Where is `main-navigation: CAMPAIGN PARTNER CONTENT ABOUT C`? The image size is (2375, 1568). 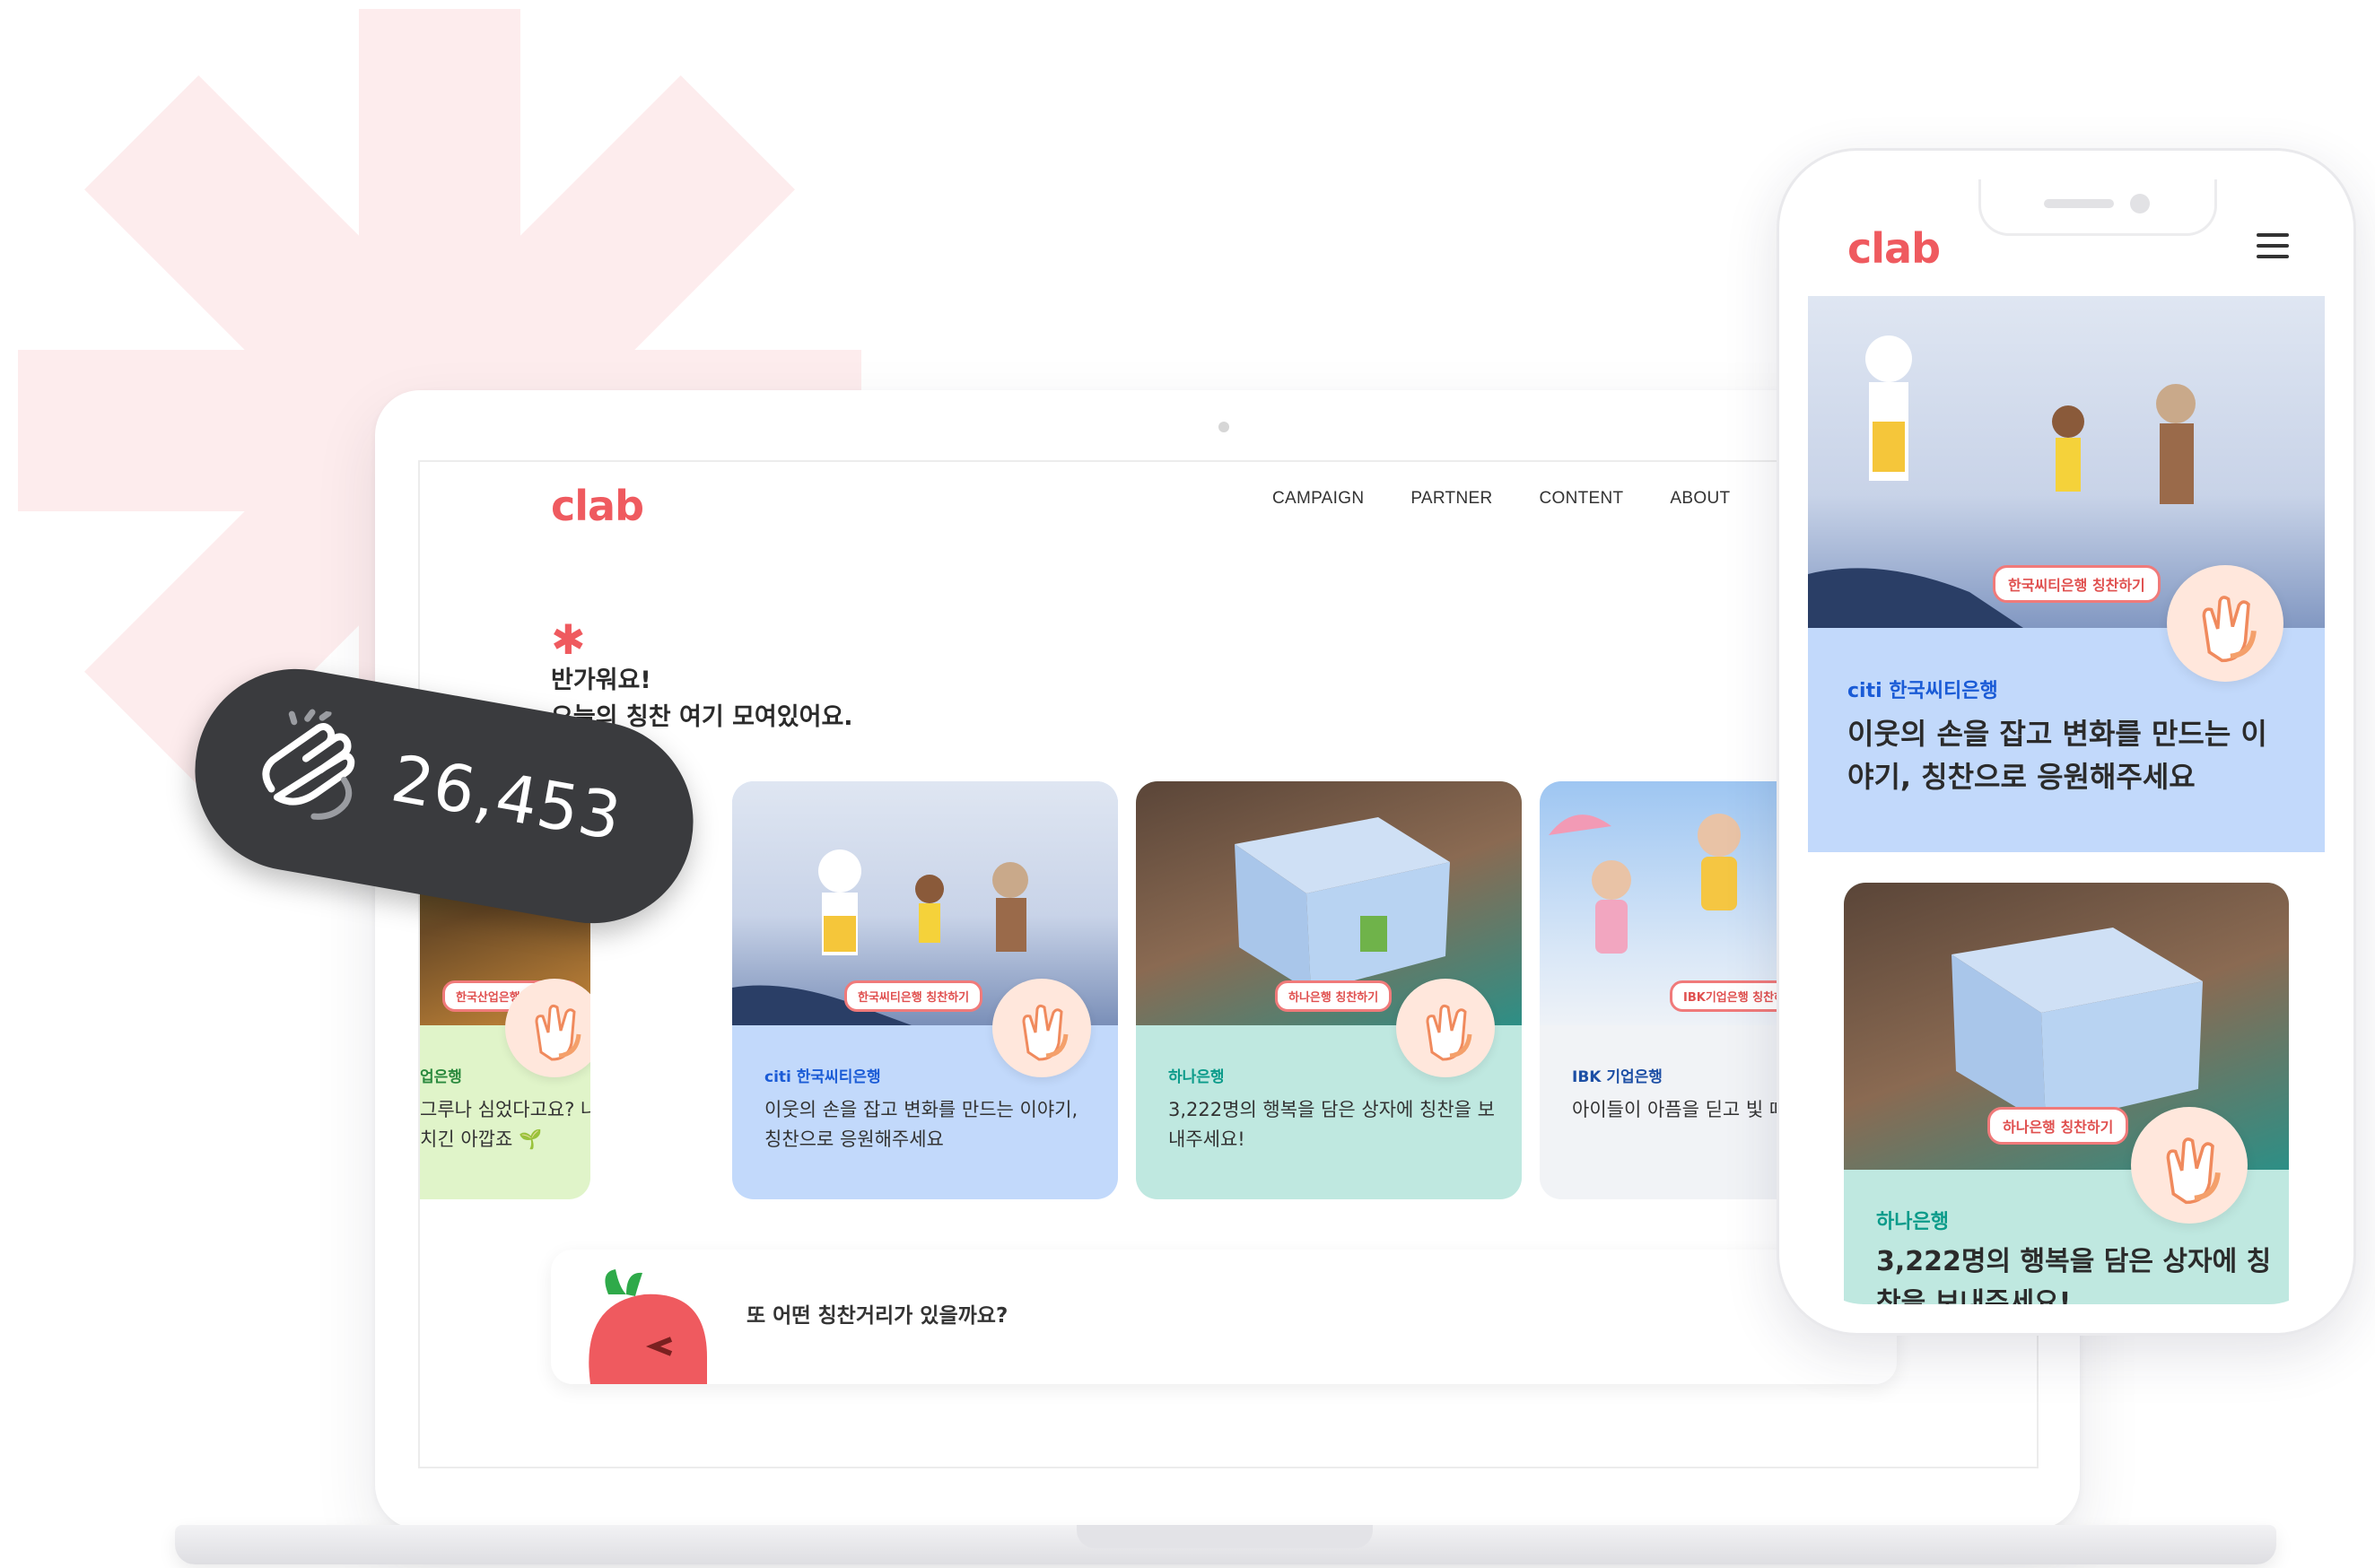 main-navigation: CAMPAIGN PARTNER CONTENT ABOUT C is located at coordinates (1530, 499).